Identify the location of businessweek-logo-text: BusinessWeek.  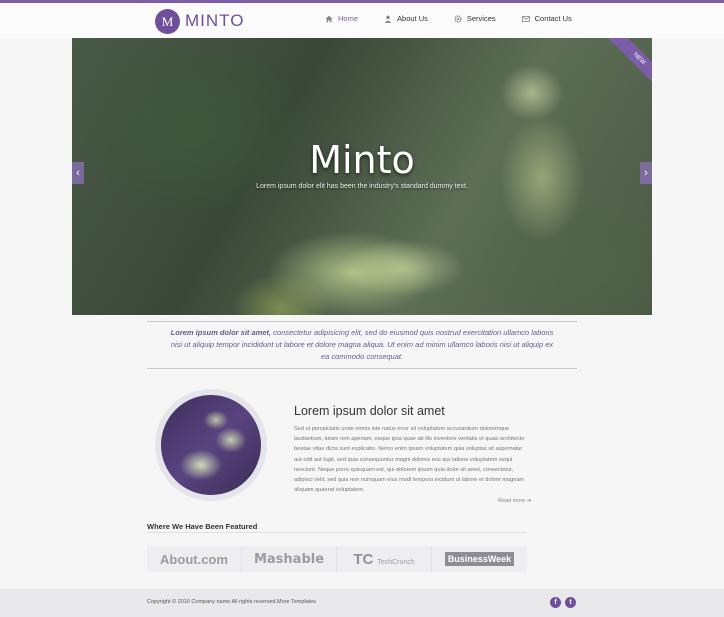
(479, 559).